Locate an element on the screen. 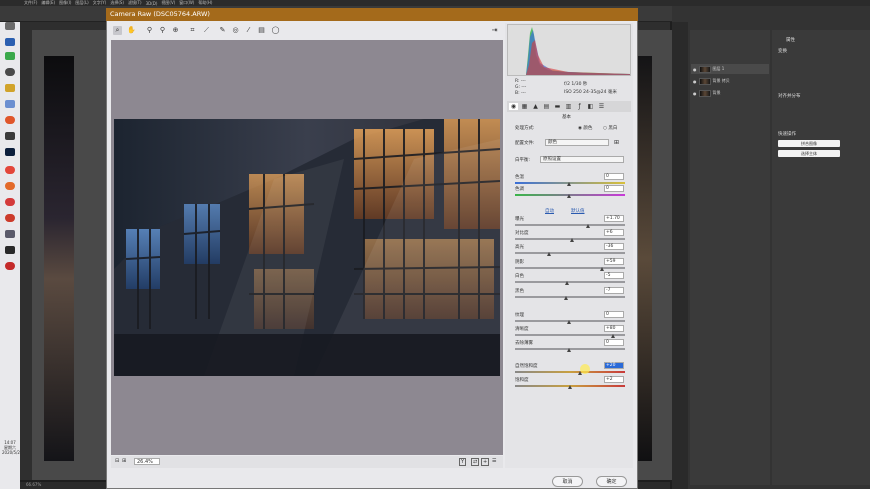 The width and height of the screenshot is (870, 489). radial-filter-icon: ◯ is located at coordinates (275, 30).